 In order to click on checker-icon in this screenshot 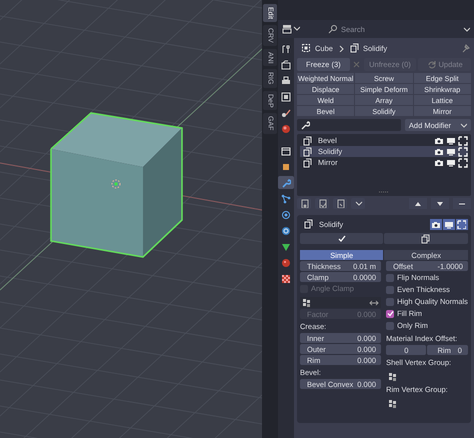, I will do `click(286, 279)`.